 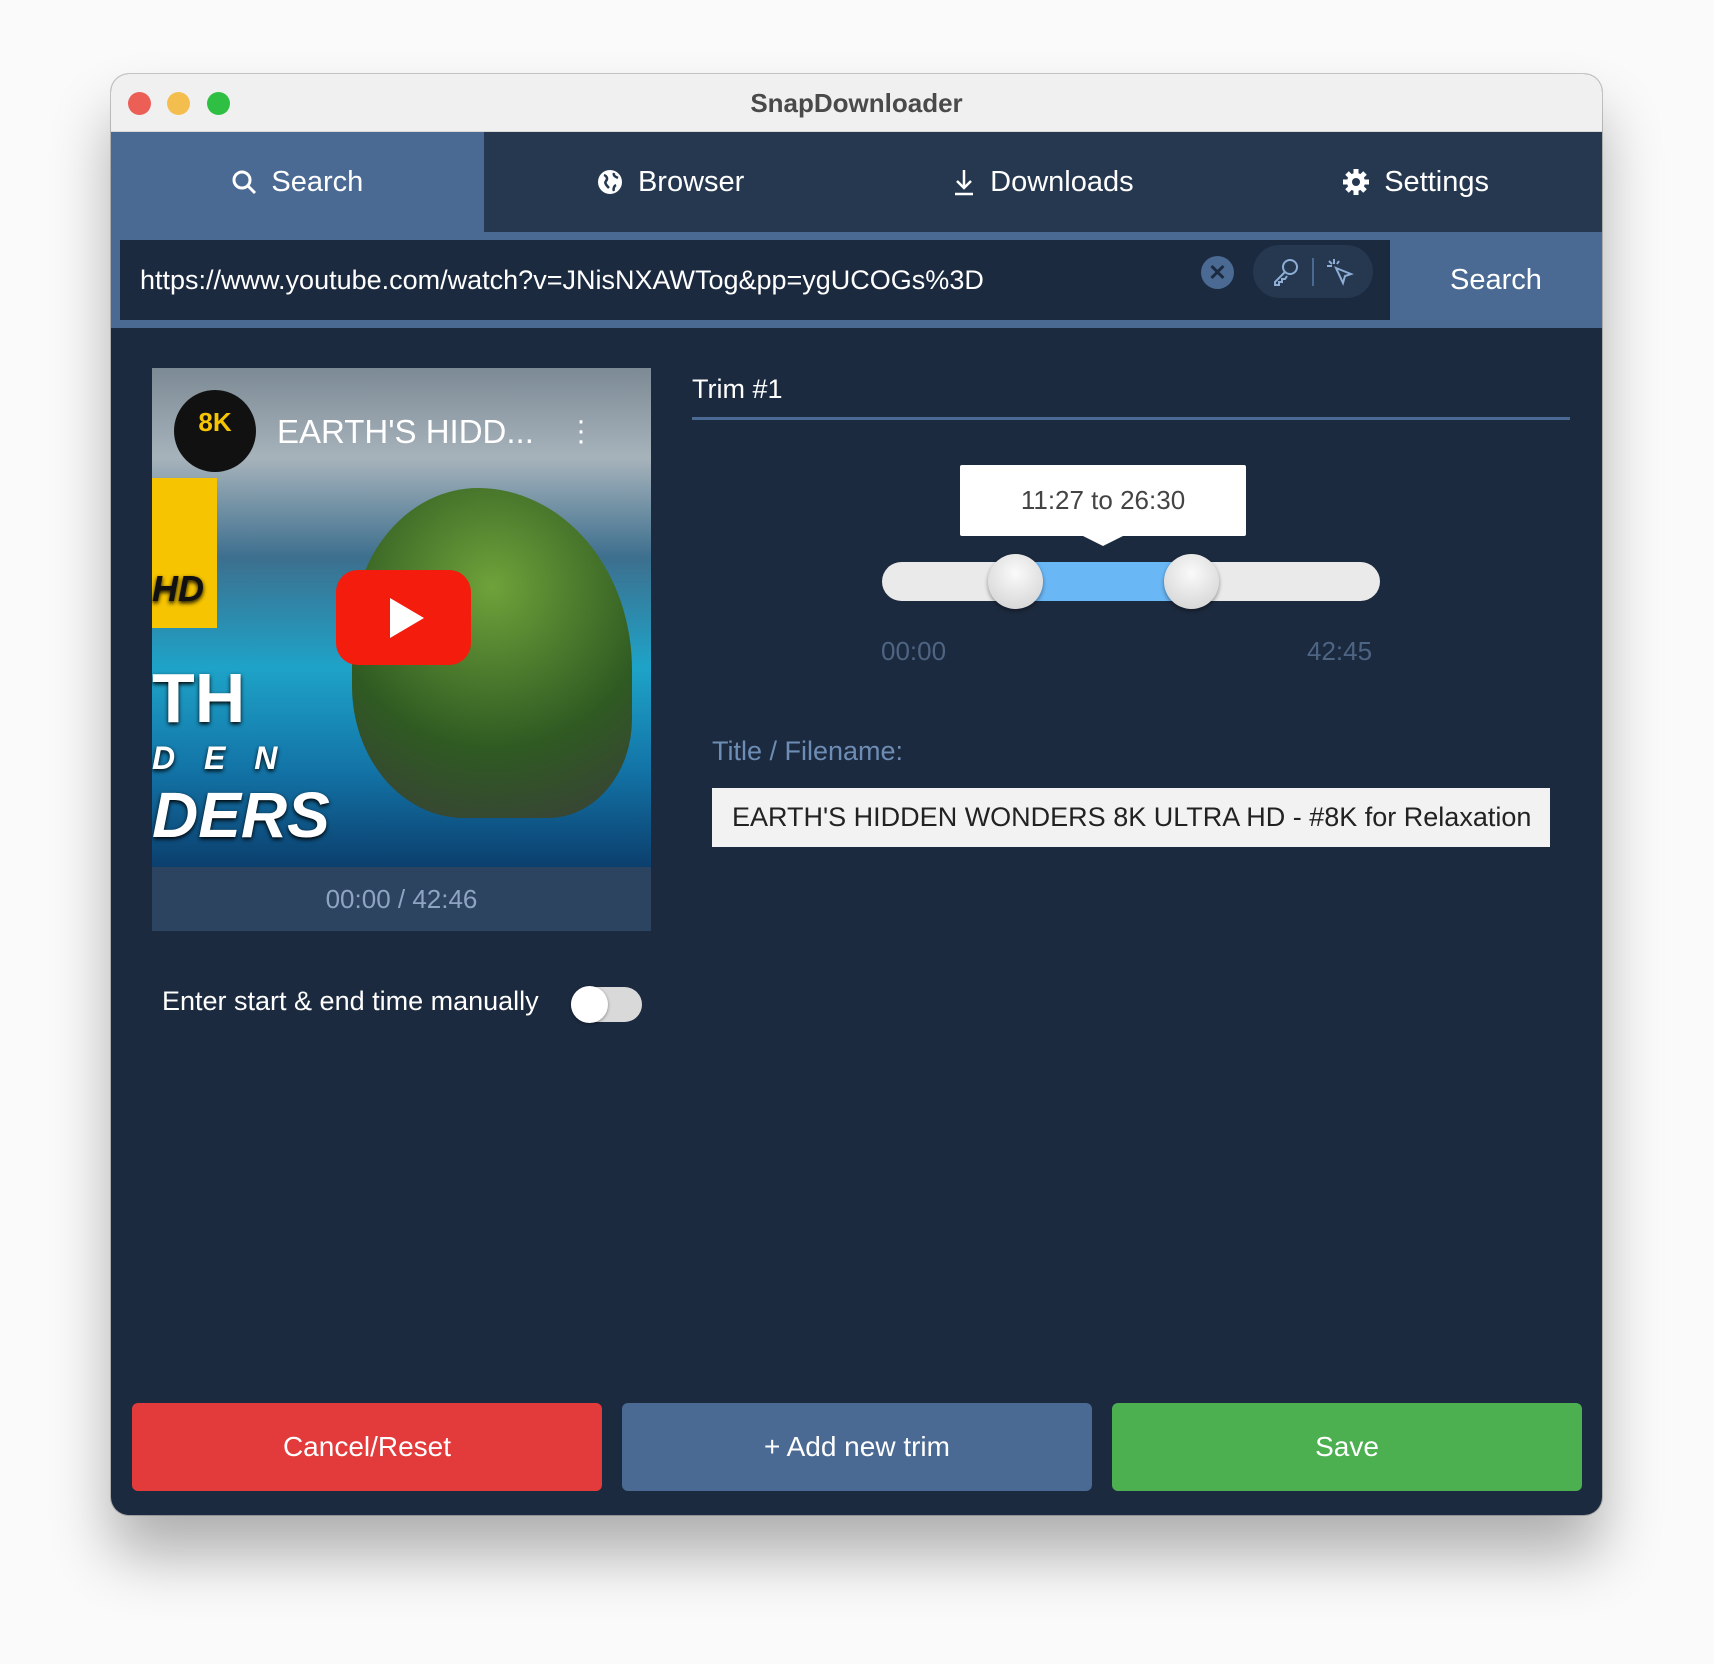 I want to click on download-icon, so click(x=964, y=183).